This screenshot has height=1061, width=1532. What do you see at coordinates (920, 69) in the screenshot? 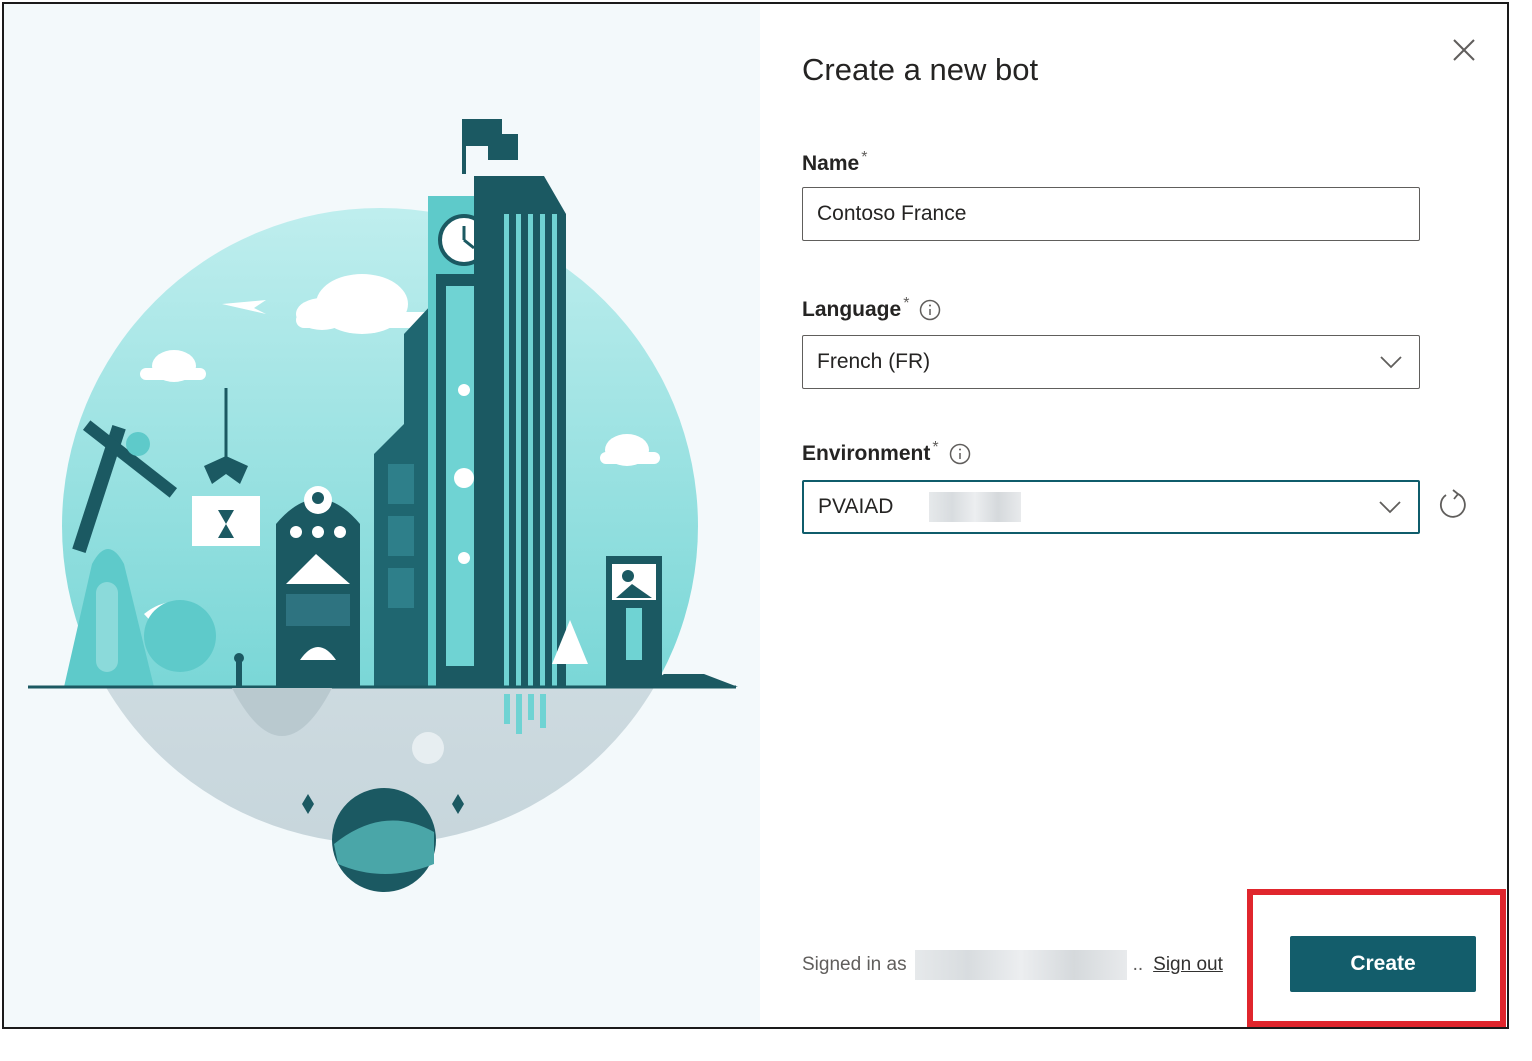
I see `dialog-title: Create a new bot` at bounding box center [920, 69].